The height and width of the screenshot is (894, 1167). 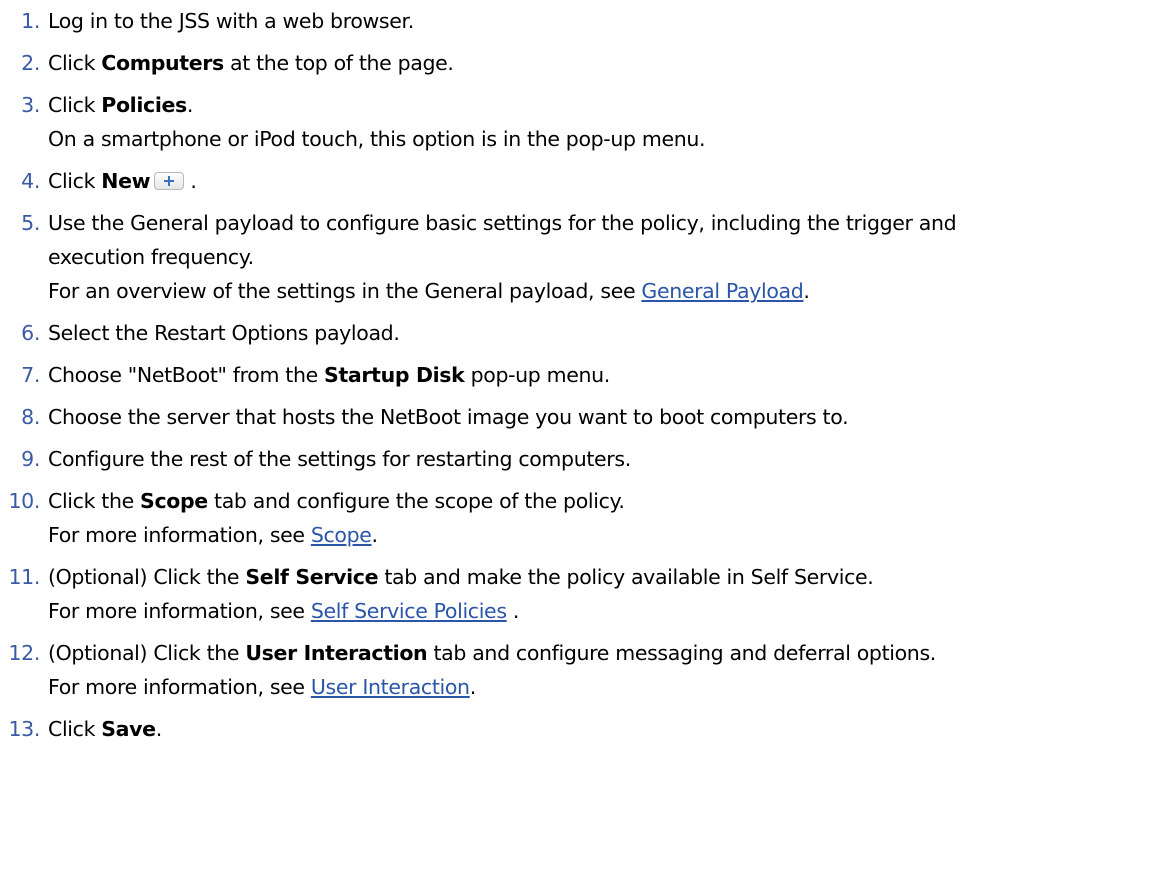 What do you see at coordinates (312, 577) in the screenshot?
I see `ui-term-self-service: Self Service` at bounding box center [312, 577].